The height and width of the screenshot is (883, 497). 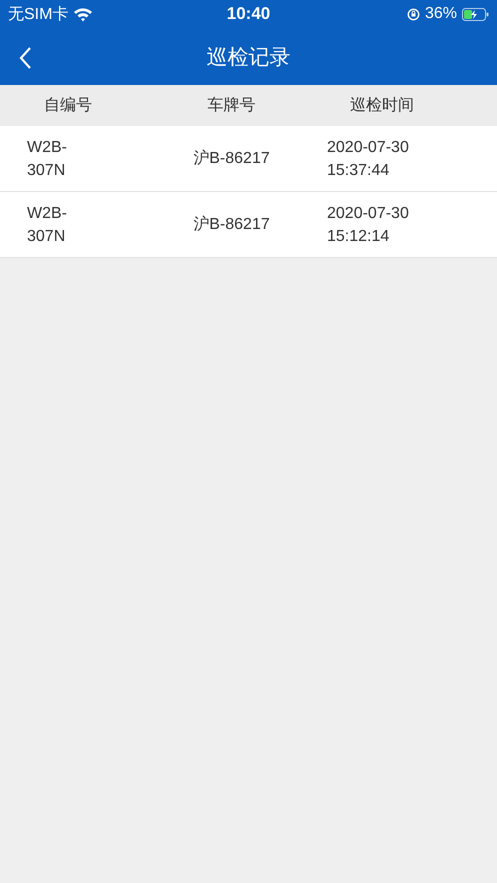 I want to click on table-row: W2B-307N 沪B-86217 2020-07-30 15:12:14, so click(x=248, y=225).